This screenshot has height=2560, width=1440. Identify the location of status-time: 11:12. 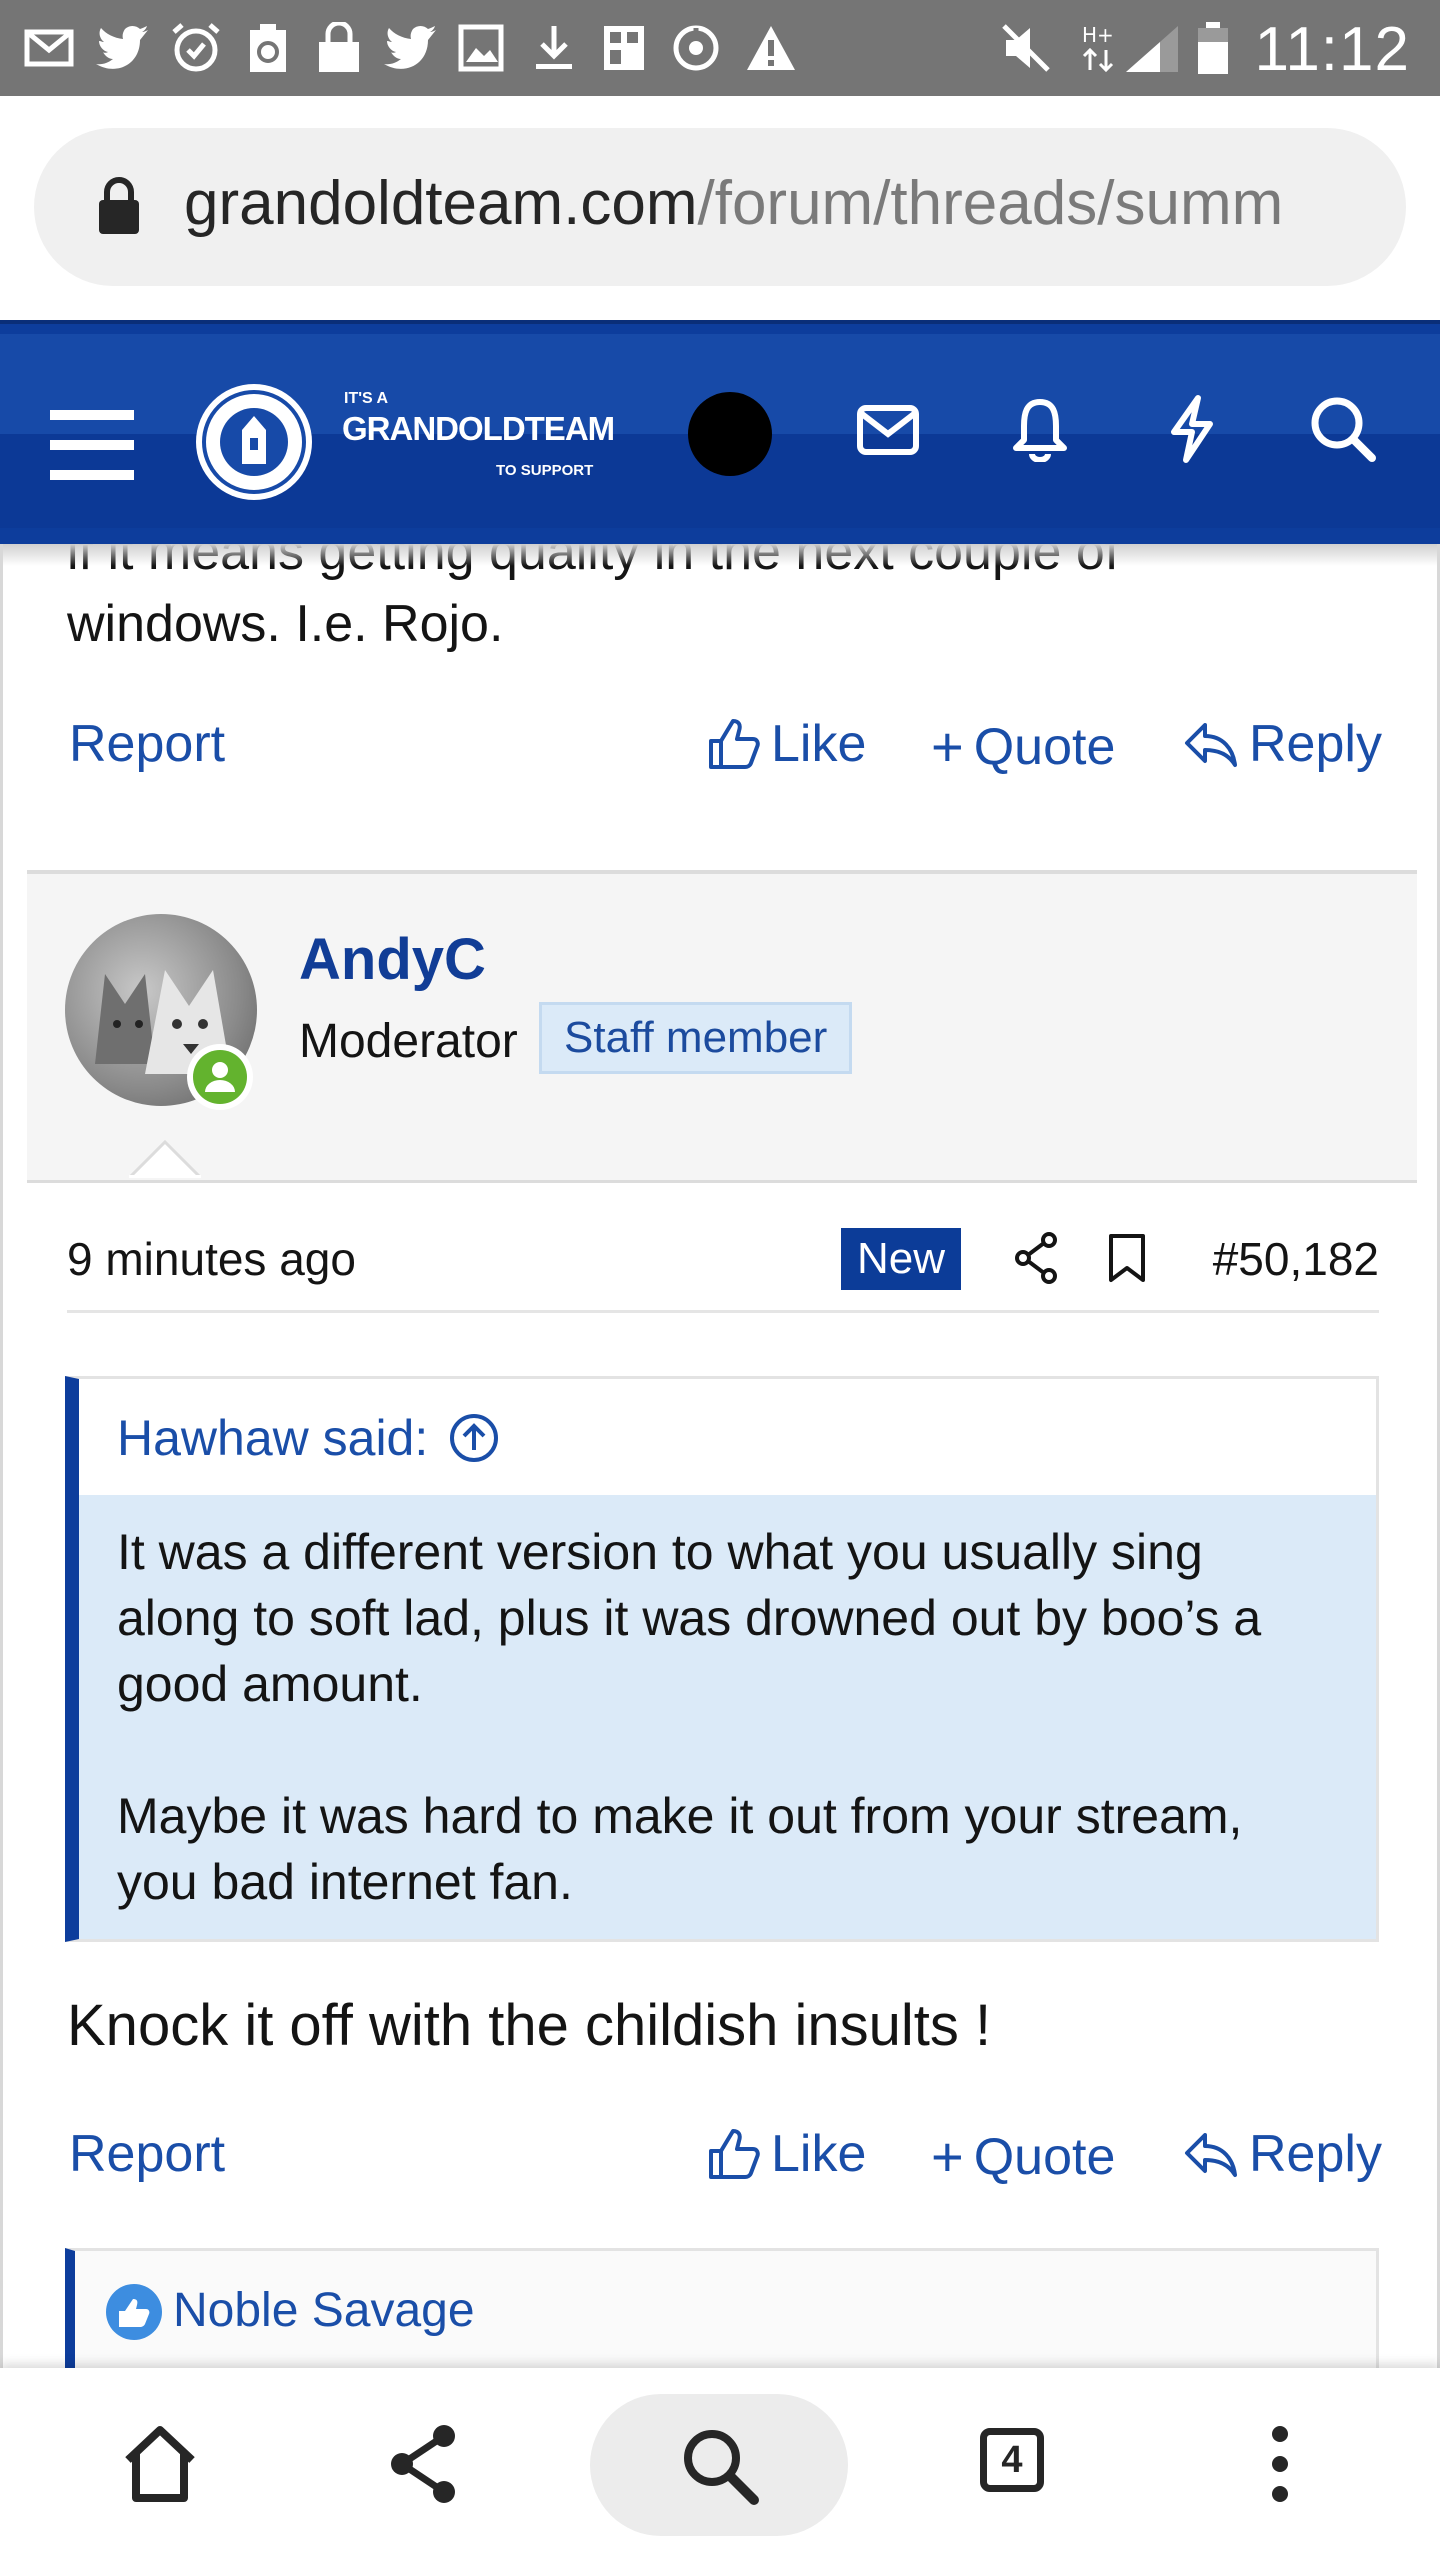
(1332, 49).